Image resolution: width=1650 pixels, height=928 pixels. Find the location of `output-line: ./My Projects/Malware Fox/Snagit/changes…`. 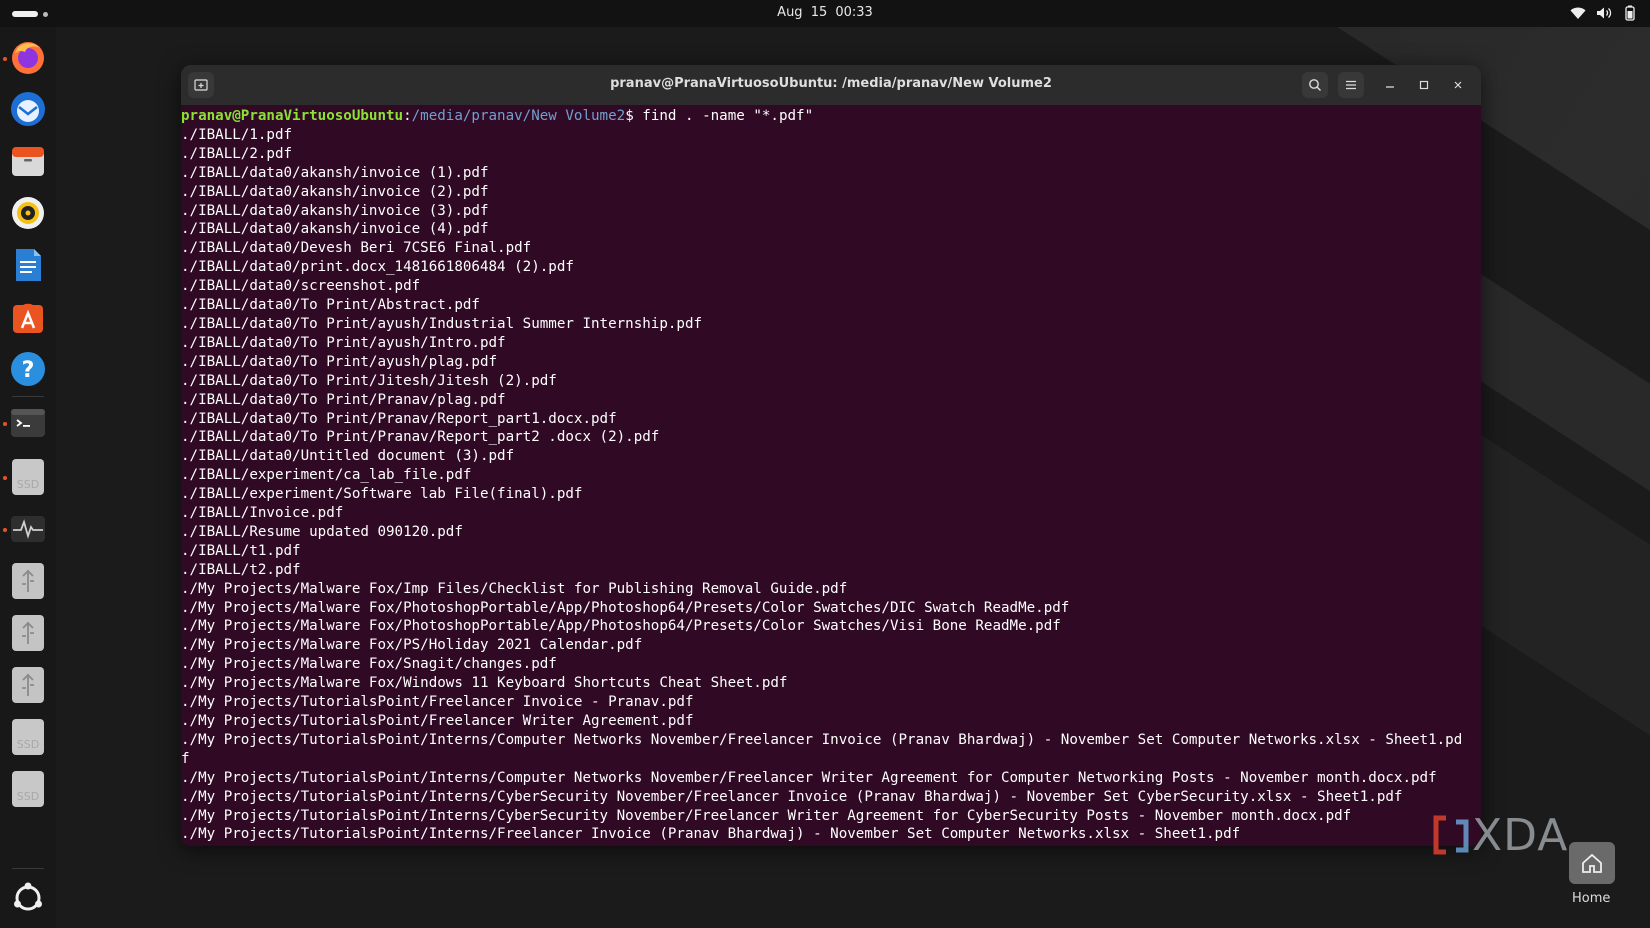

output-line: ./My Projects/Malware Fox/Snagit/changes… is located at coordinates (369, 664).